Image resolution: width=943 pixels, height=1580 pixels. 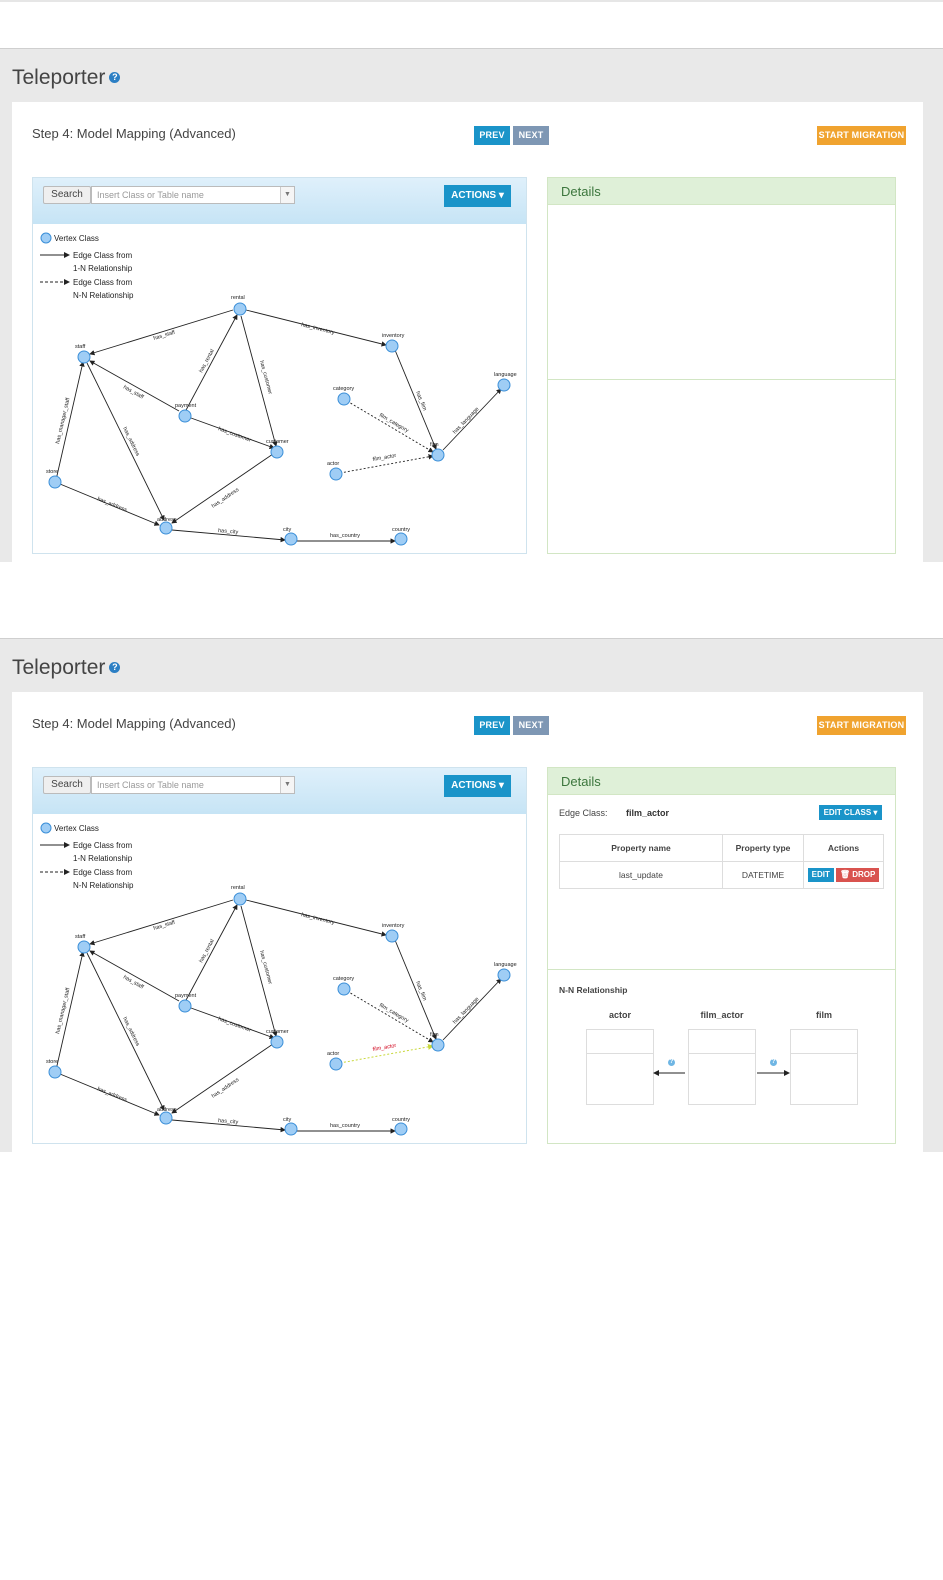 What do you see at coordinates (722, 1067) in the screenshot?
I see `nn-mid-card` at bounding box center [722, 1067].